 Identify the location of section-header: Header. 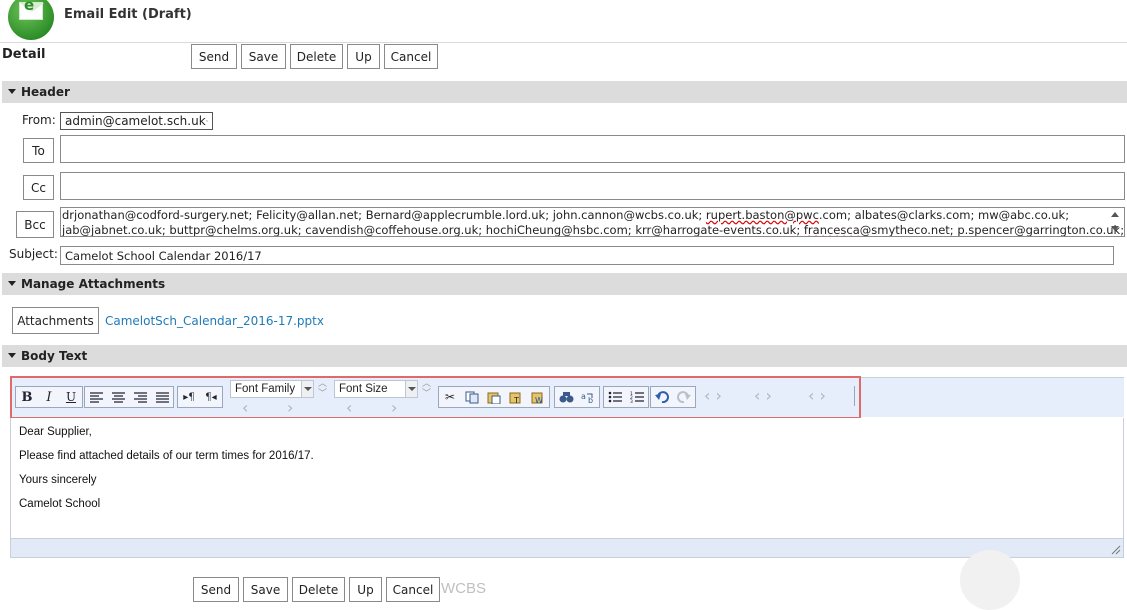
(564, 92).